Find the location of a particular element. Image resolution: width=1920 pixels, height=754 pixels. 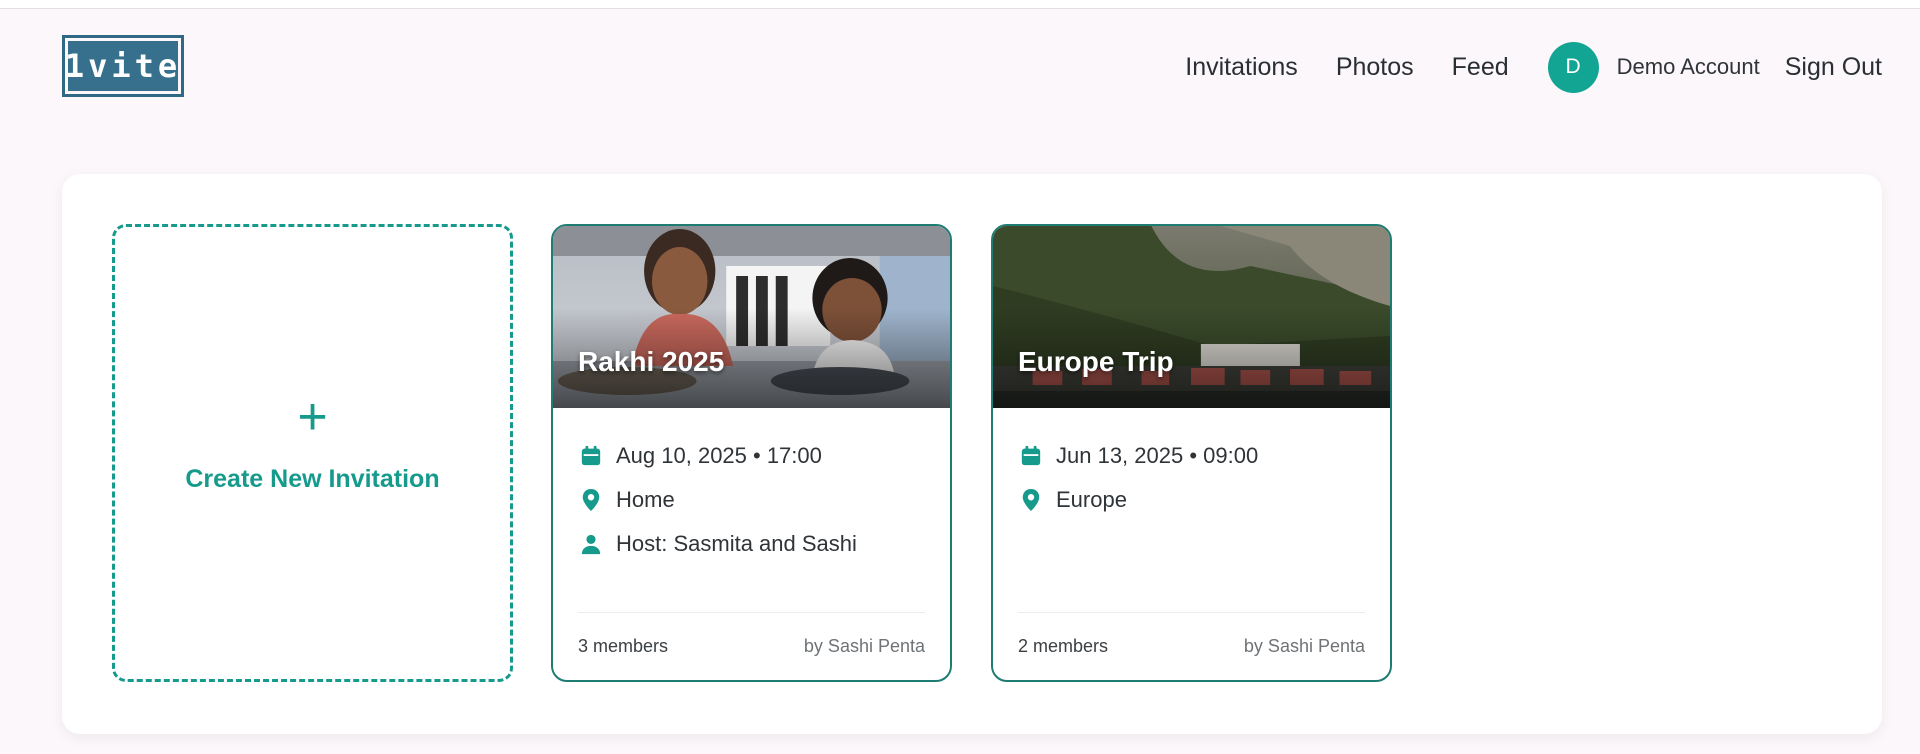

create-invitation-card: + Create New Invitation is located at coordinates (312, 453).